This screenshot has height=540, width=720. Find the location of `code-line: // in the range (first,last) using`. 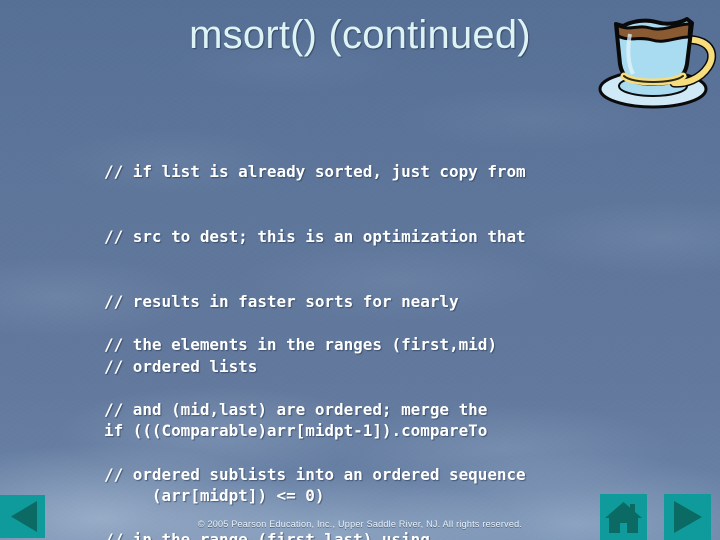

code-line: // in the range (first,last) using is located at coordinates (267, 534).